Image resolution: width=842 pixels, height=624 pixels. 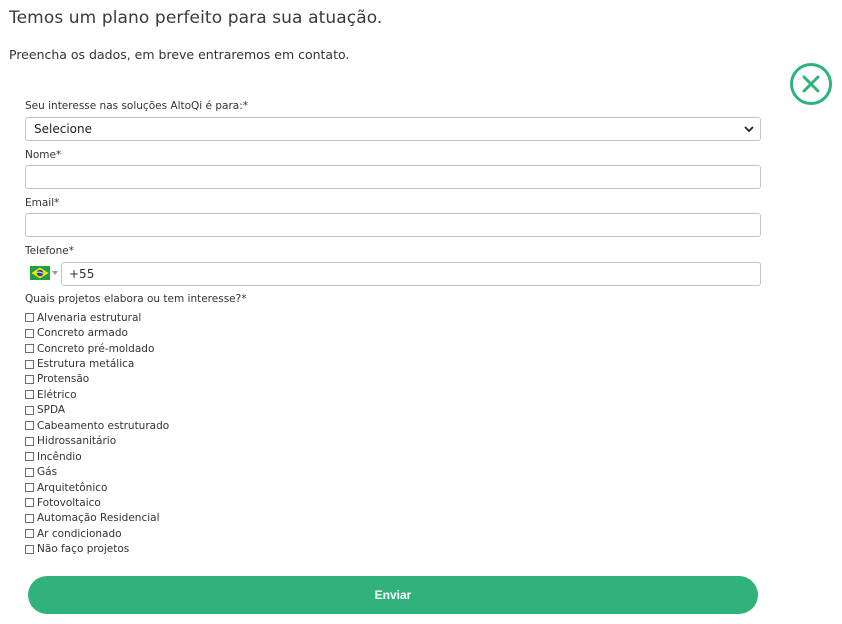 What do you see at coordinates (97, 502) in the screenshot?
I see `project-option-fotovoltaico: Fotovoltaico` at bounding box center [97, 502].